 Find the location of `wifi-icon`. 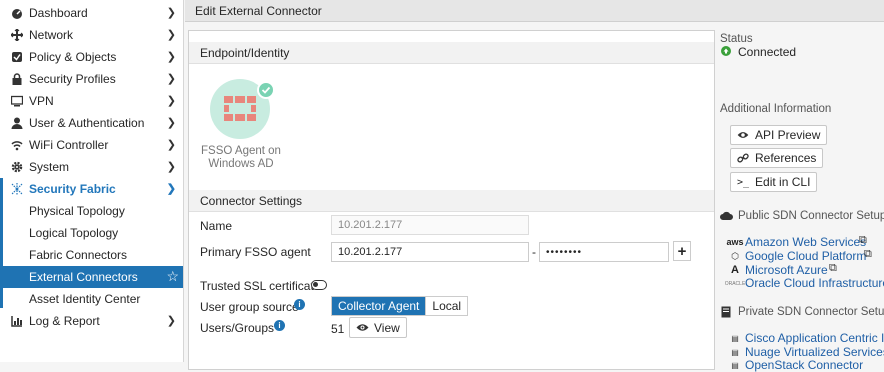

wifi-icon is located at coordinates (17, 145).